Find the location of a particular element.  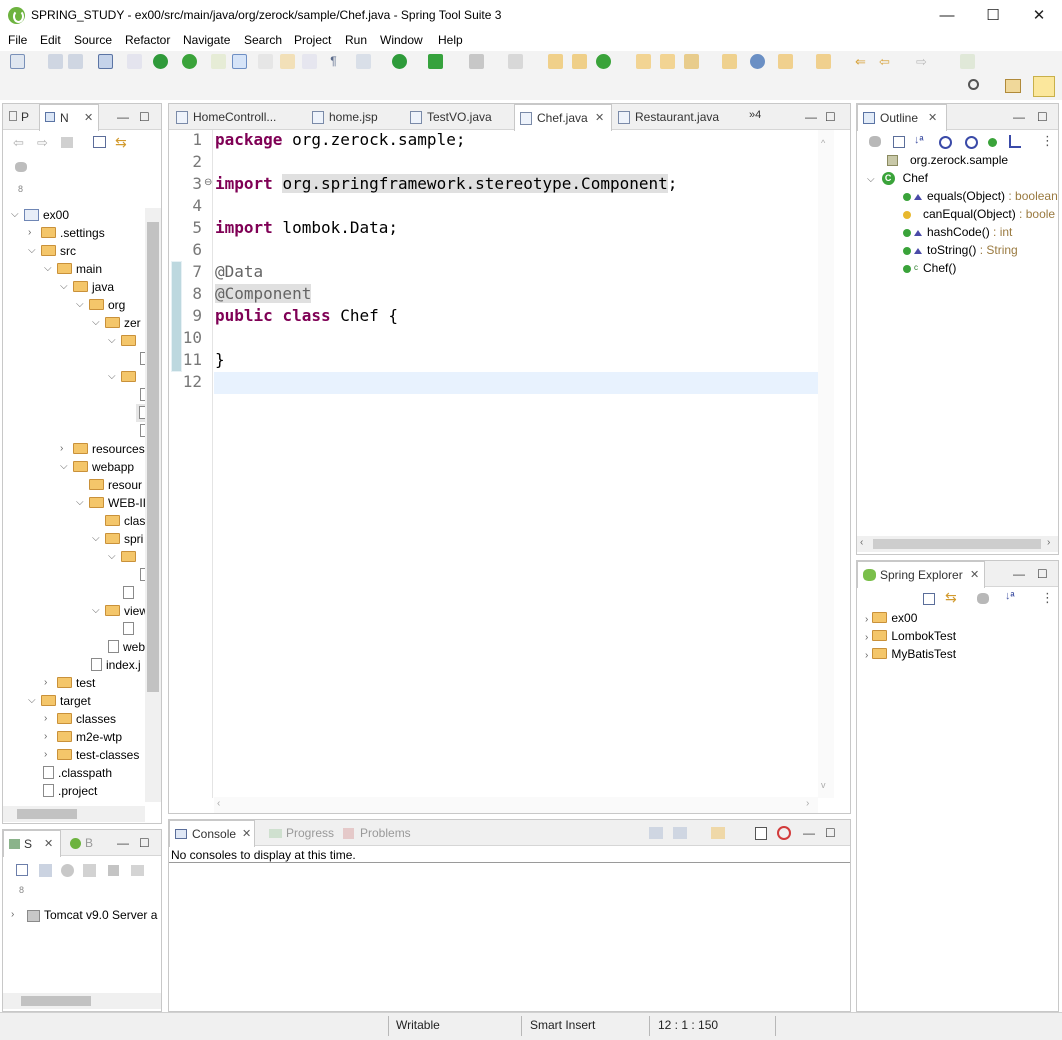

search-toolbar-icon is located at coordinates (691, 61).